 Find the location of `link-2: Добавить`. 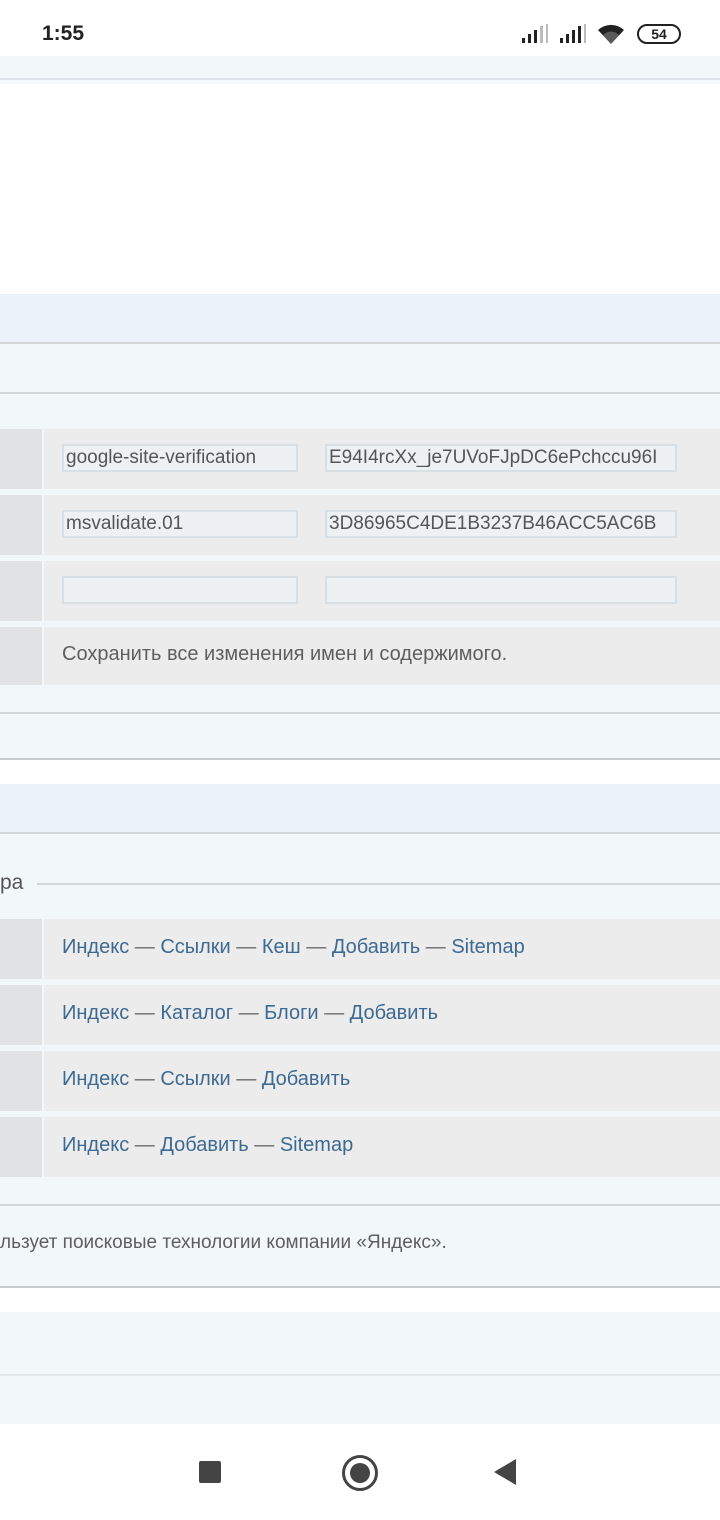

link-2: Добавить is located at coordinates (204, 1145).